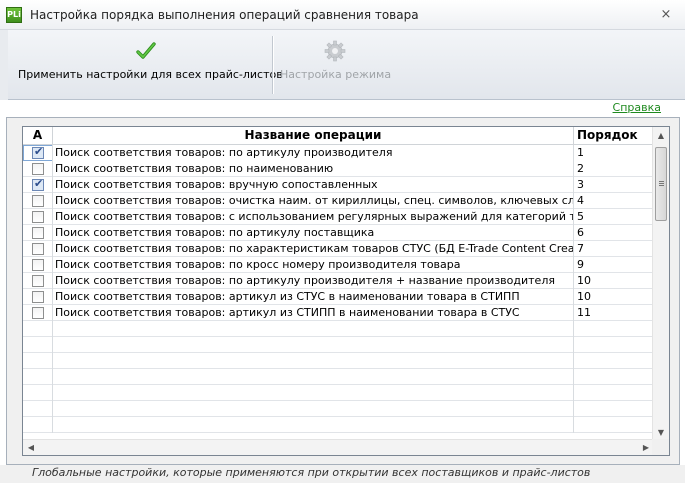  I want to click on order-cell: 2, so click(580, 168).